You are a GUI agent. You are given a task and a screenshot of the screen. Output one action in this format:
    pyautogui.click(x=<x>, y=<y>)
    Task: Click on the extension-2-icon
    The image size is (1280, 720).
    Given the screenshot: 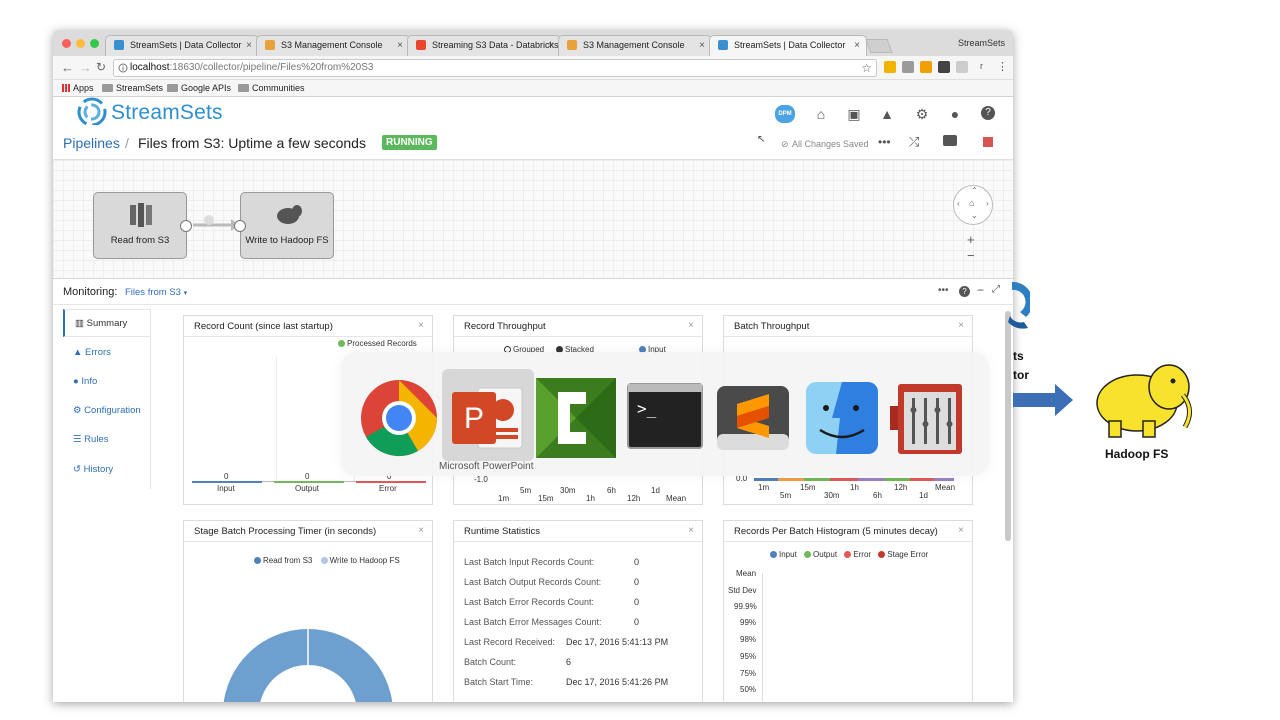 What is the action you would take?
    pyautogui.click(x=908, y=67)
    